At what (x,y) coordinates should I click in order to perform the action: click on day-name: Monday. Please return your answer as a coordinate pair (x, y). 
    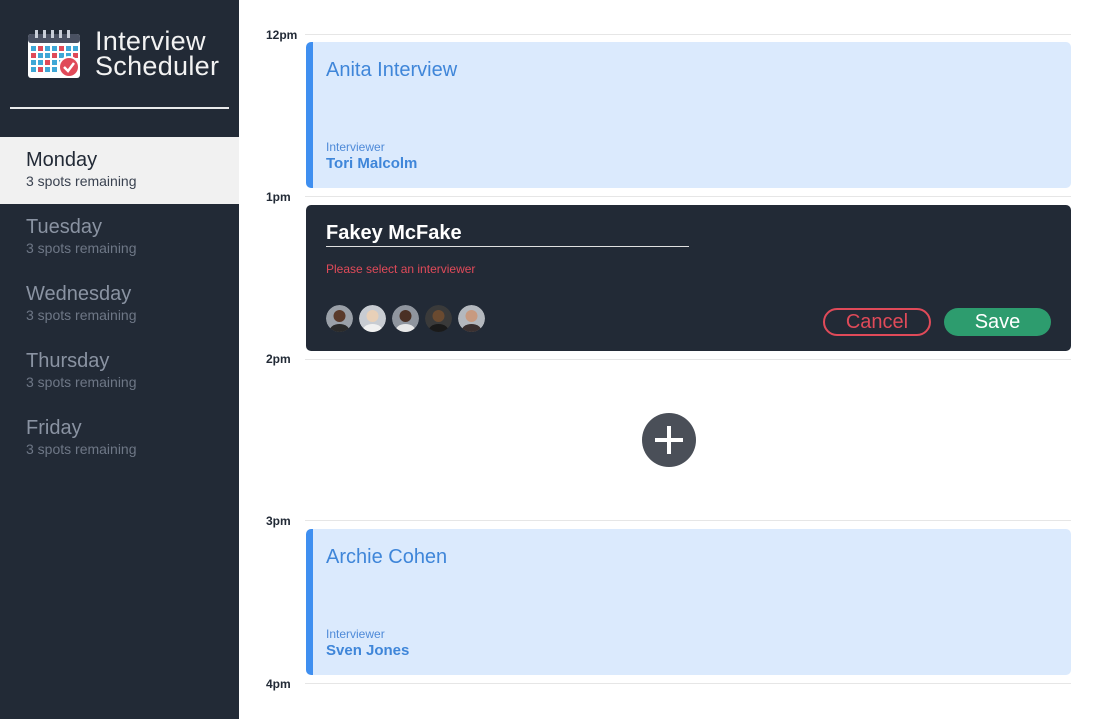
    Looking at the image, I should click on (62, 160).